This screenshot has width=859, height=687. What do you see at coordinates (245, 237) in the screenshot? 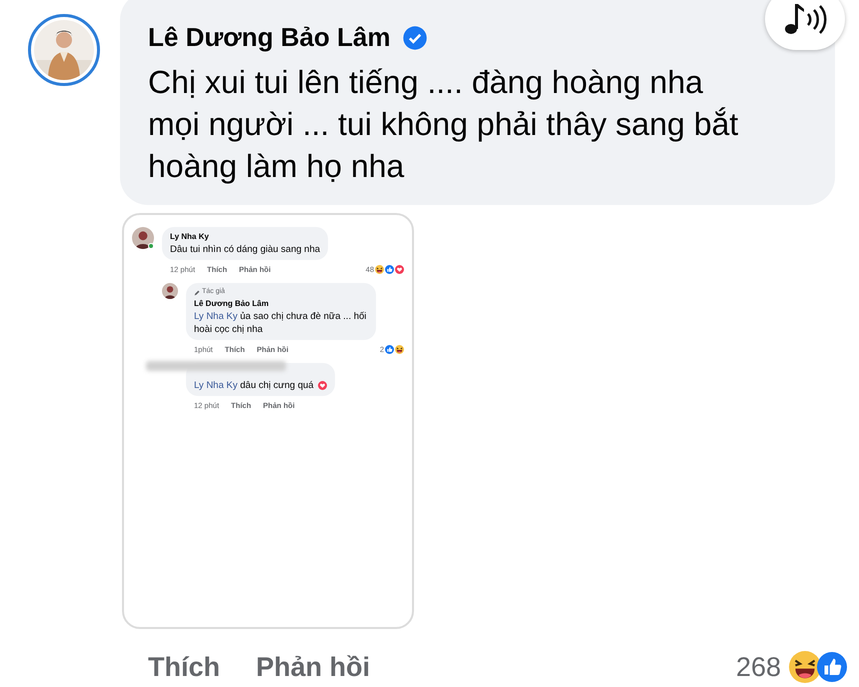
I see `commenter-name: Ly Nha Ky` at bounding box center [245, 237].